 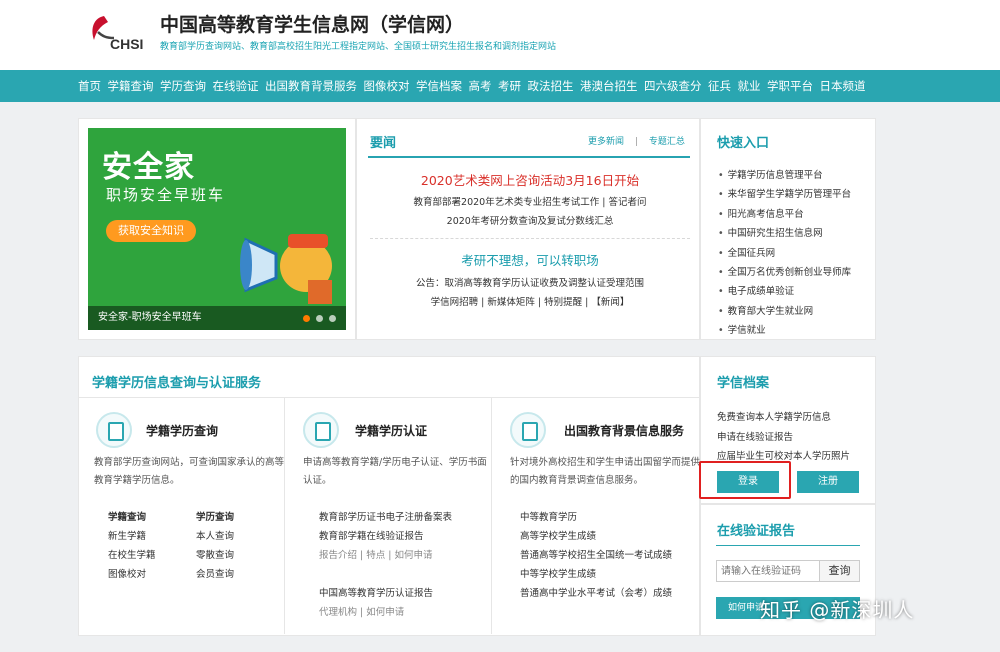 What do you see at coordinates (376, 593) in the screenshot?
I see `link-certification-report: 中国高等教育学历认证报告` at bounding box center [376, 593].